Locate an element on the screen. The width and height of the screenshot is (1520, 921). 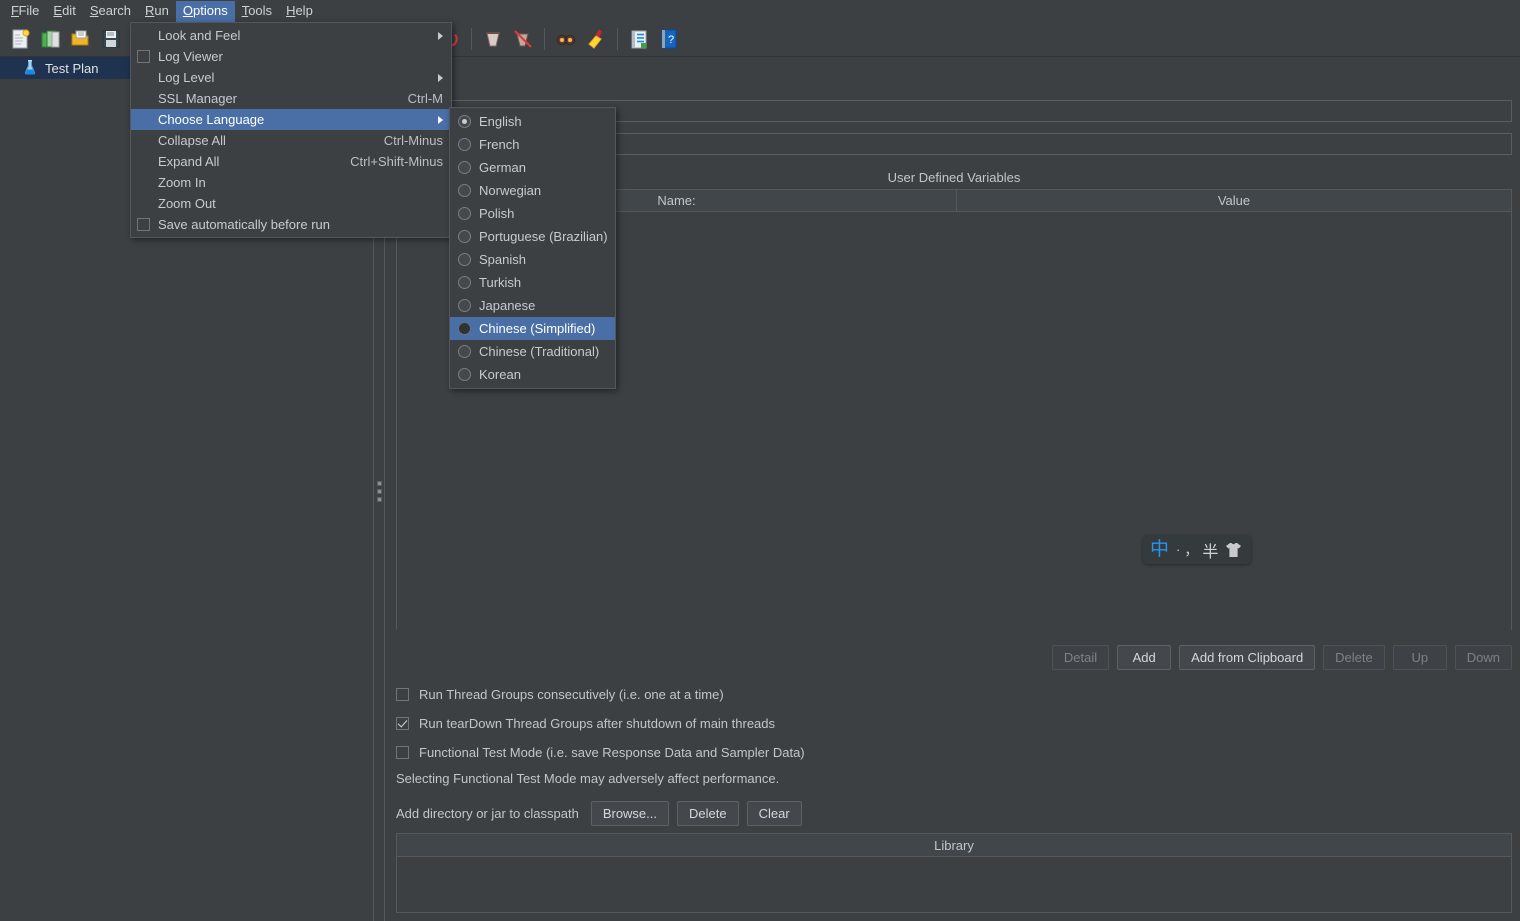
column-header-value: Value is located at coordinates (1234, 200).